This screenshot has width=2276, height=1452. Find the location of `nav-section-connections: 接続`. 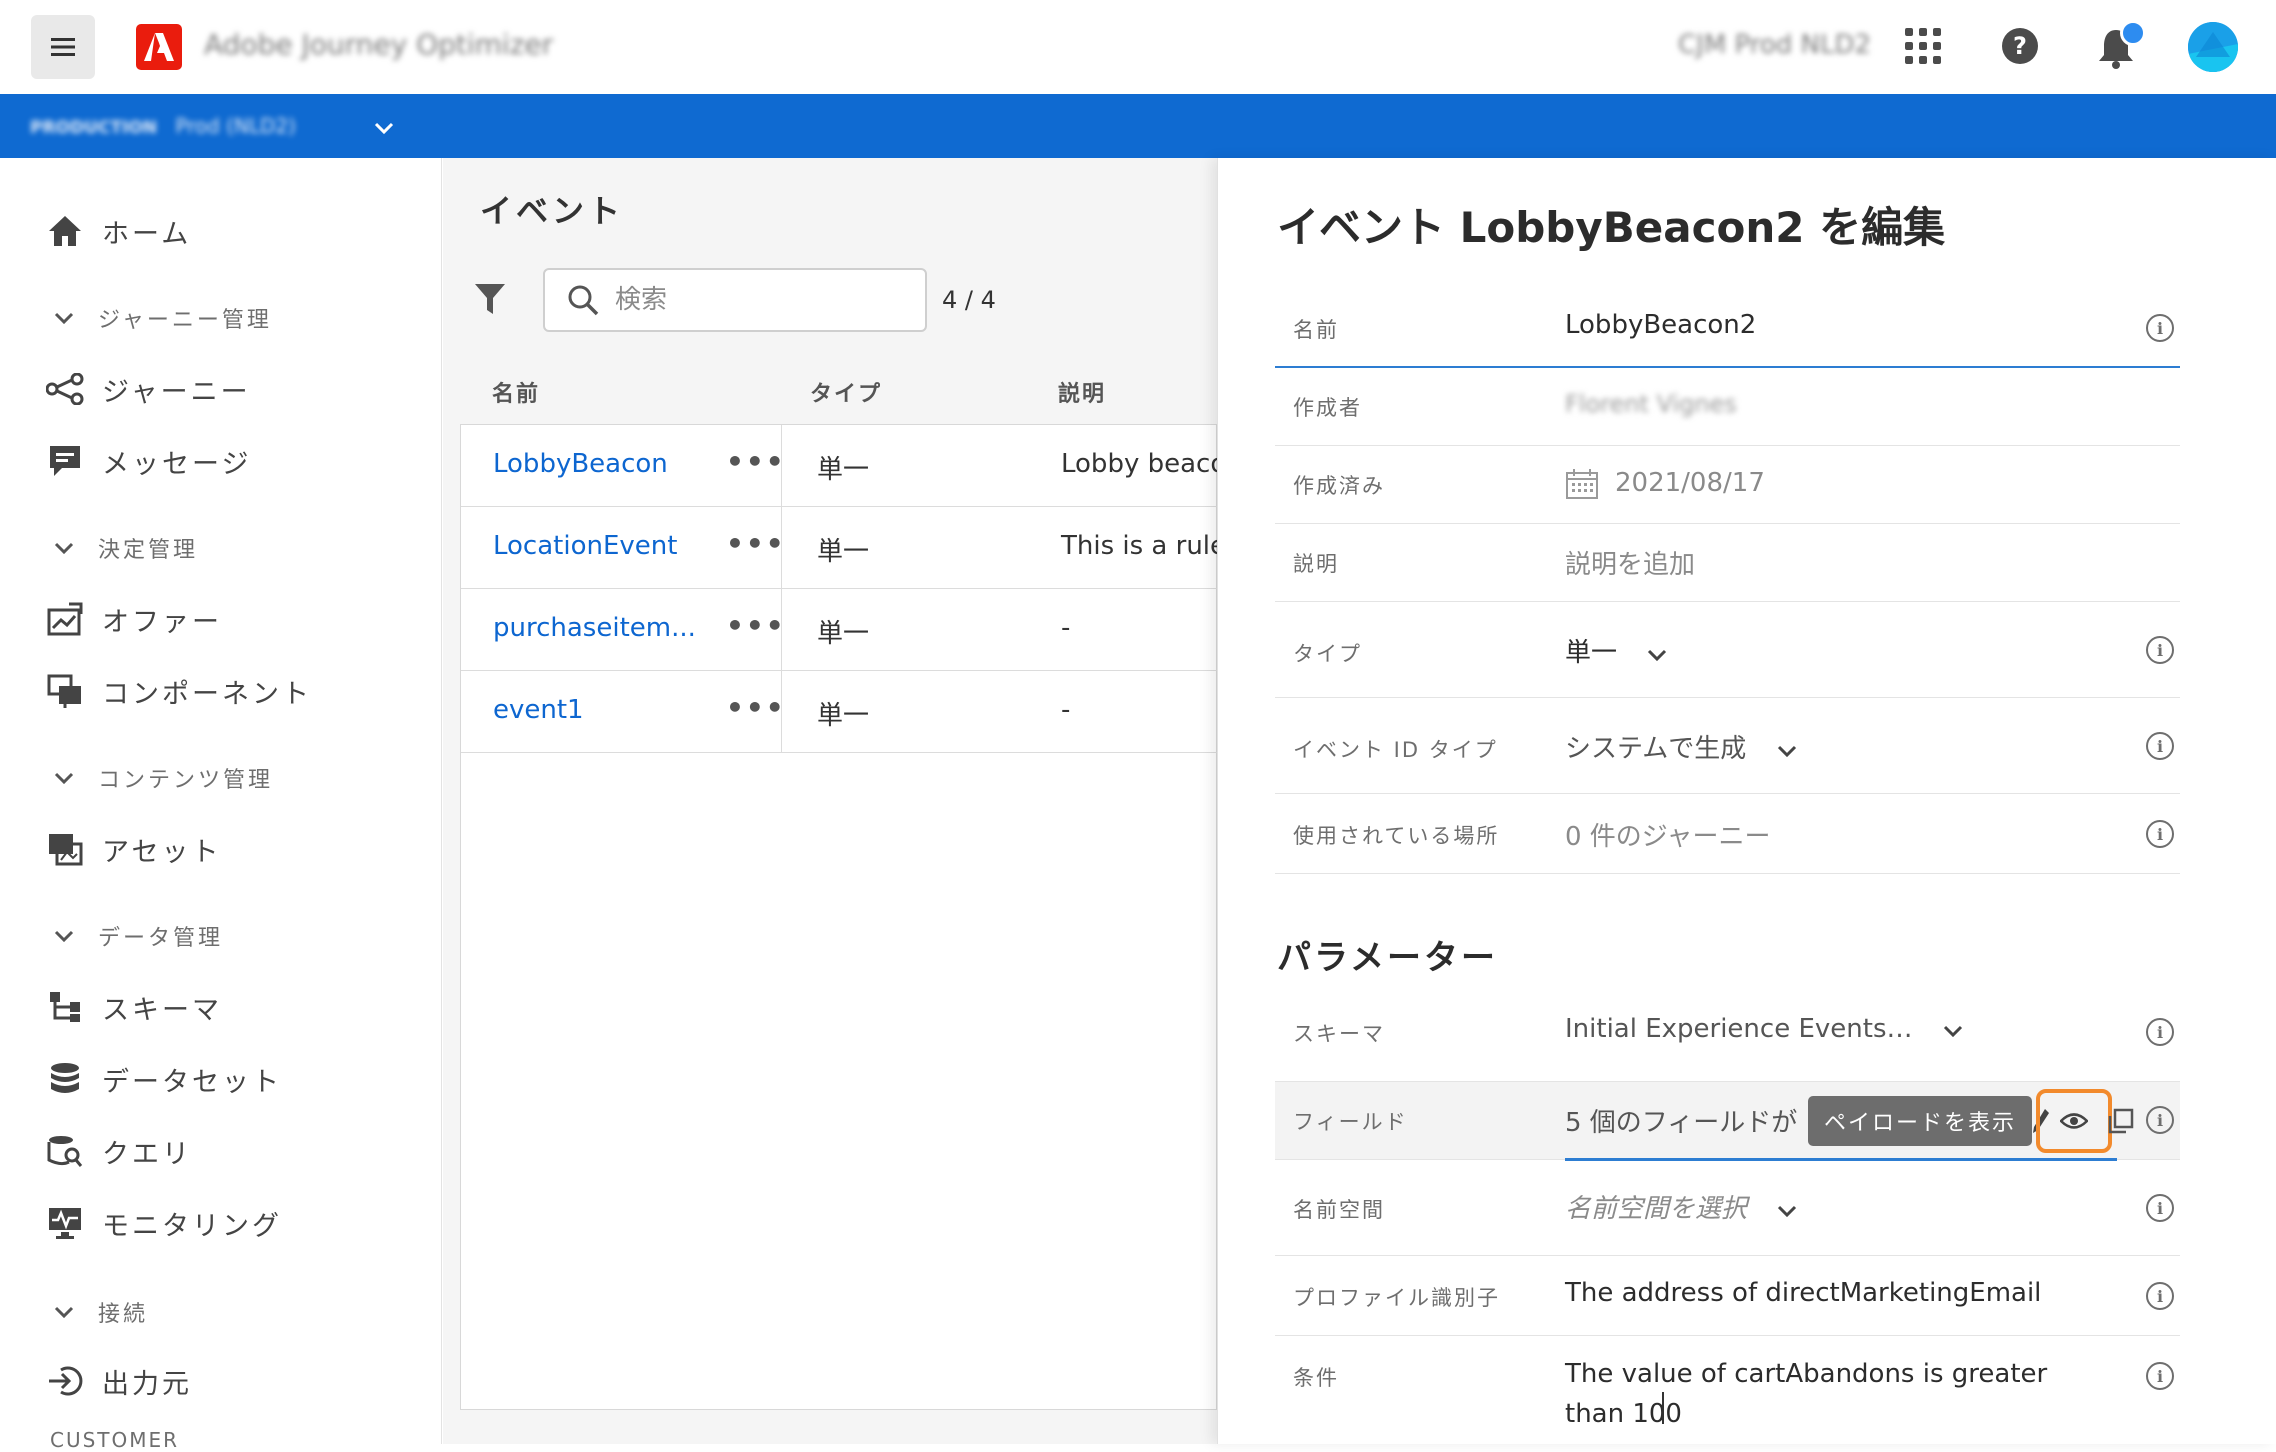

nav-section-connections: 接続 is located at coordinates (99, 1312).